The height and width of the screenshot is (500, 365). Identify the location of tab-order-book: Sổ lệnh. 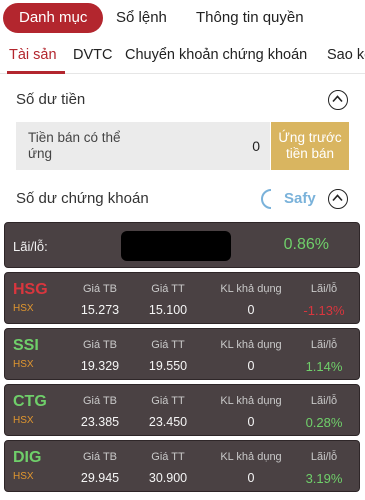
(141, 18).